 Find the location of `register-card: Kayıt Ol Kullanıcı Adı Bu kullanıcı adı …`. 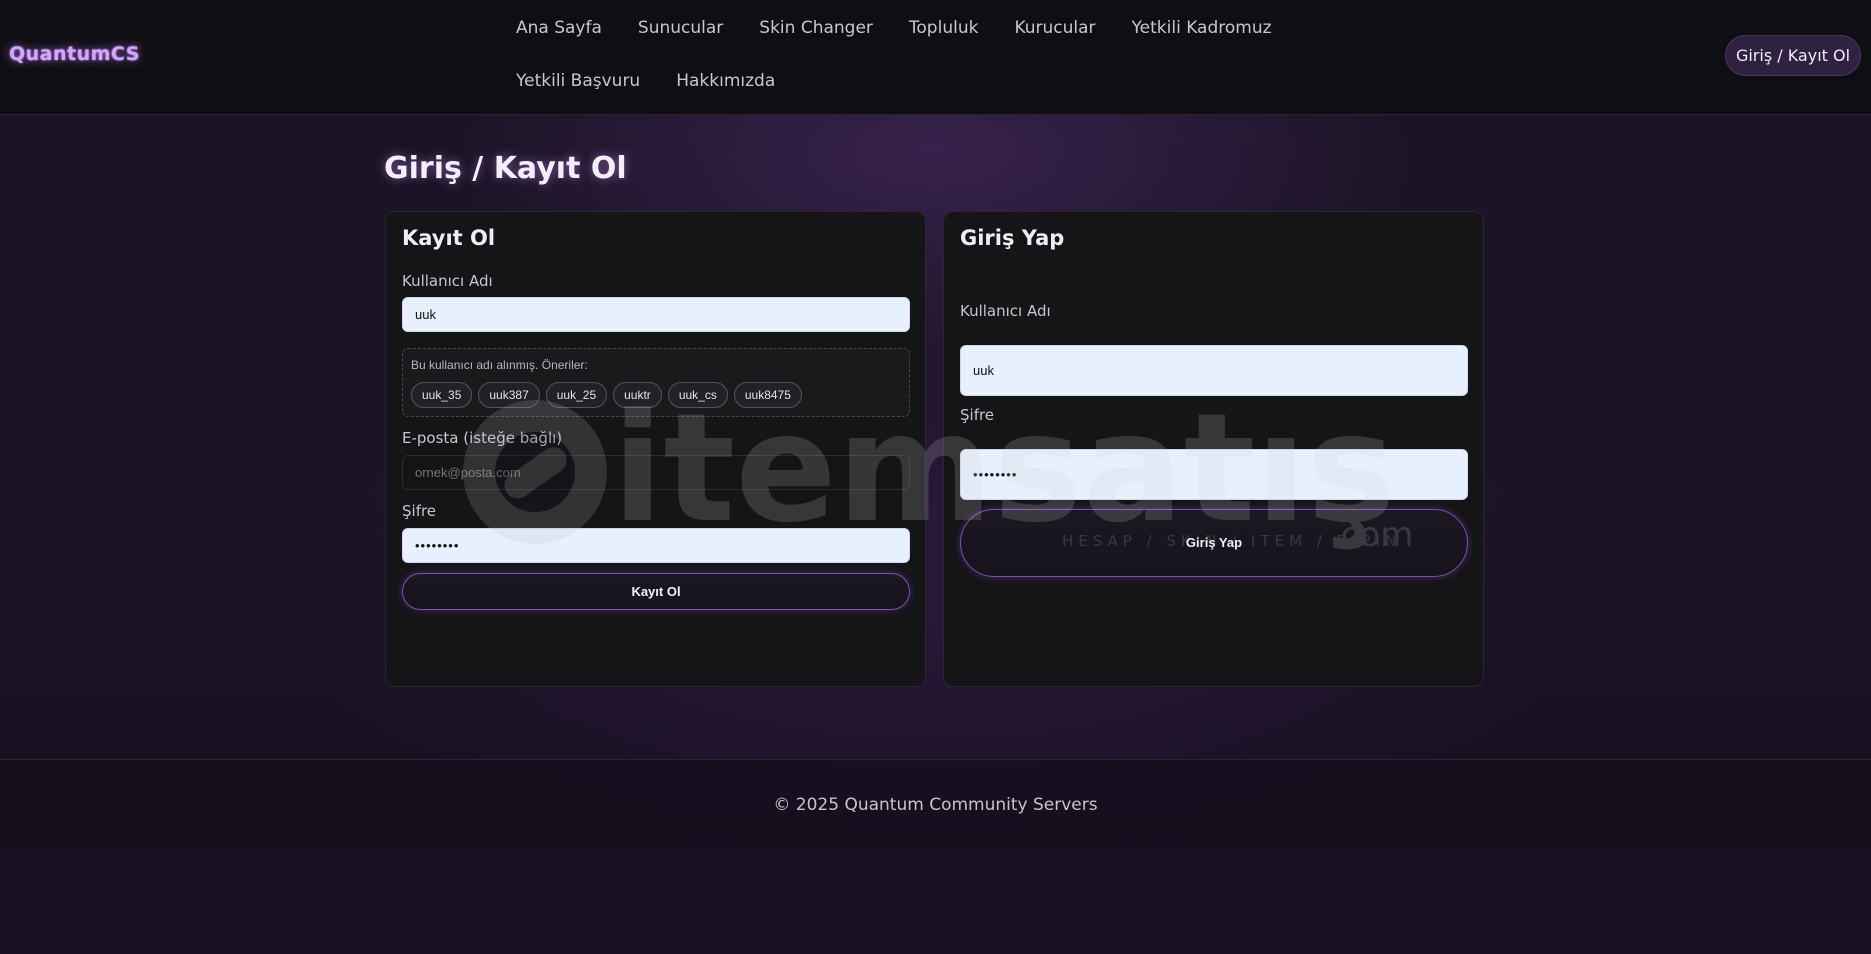

register-card: Kayıt Ol Kullanıcı Adı Bu kullanıcı adı … is located at coordinates (655, 449).